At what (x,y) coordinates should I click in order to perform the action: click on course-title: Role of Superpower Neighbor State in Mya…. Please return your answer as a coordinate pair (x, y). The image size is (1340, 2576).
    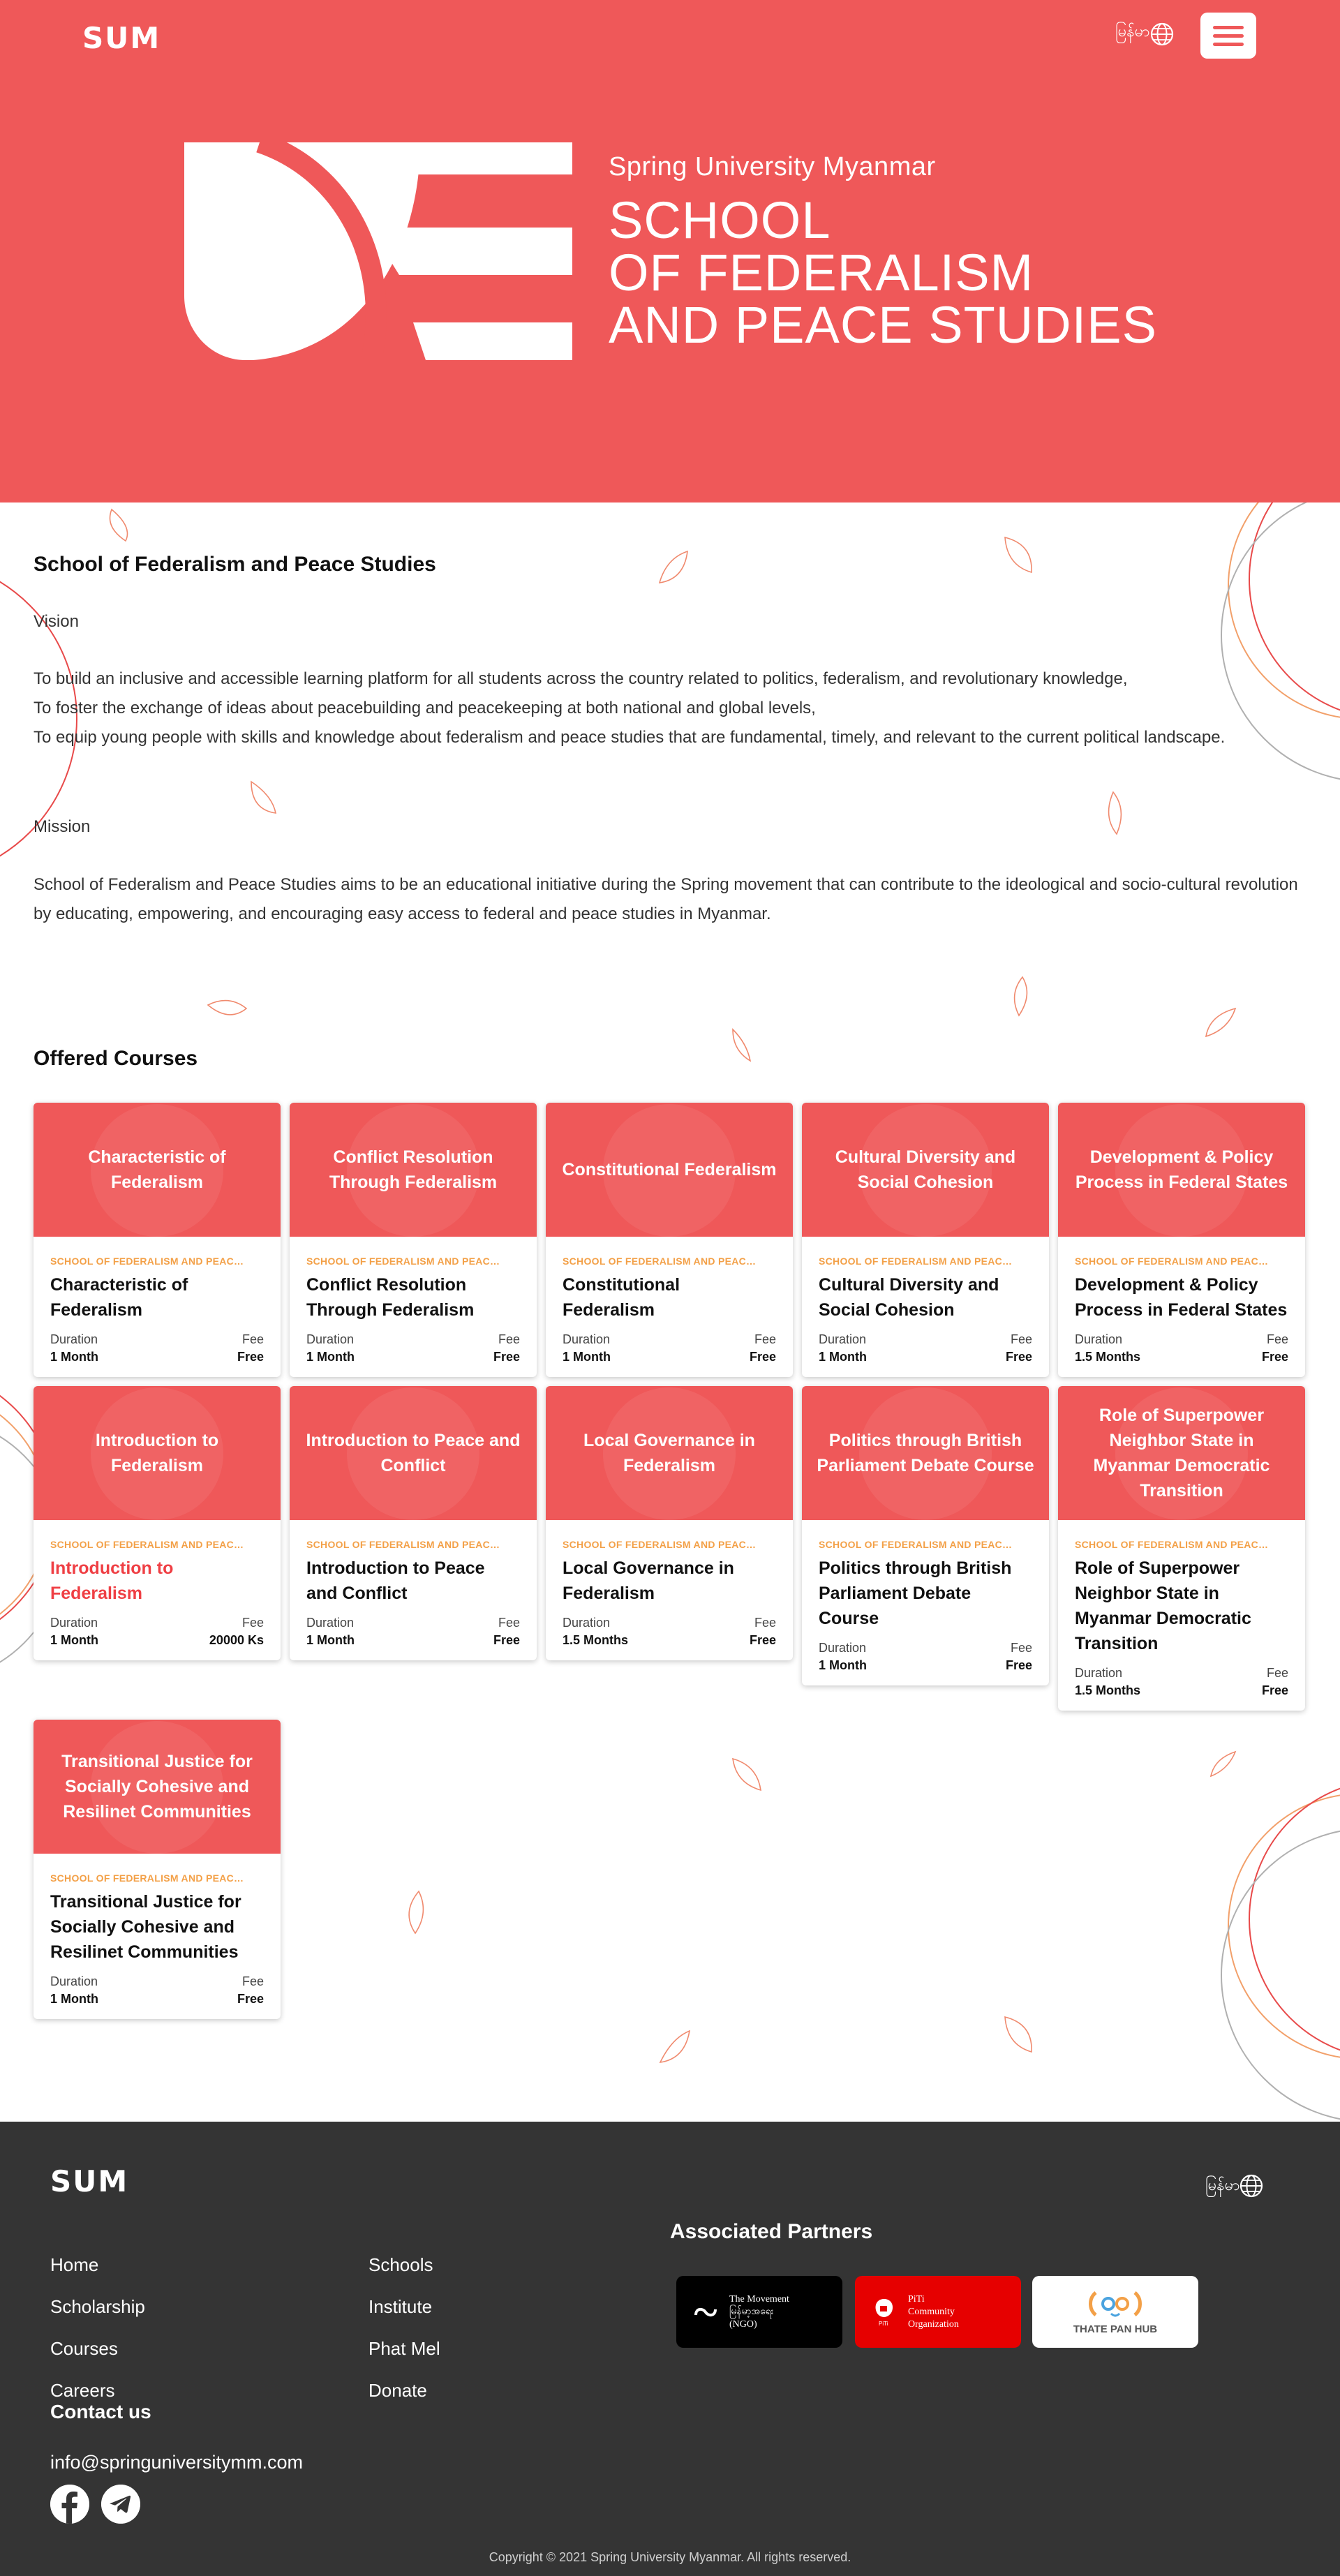
    Looking at the image, I should click on (1181, 1606).